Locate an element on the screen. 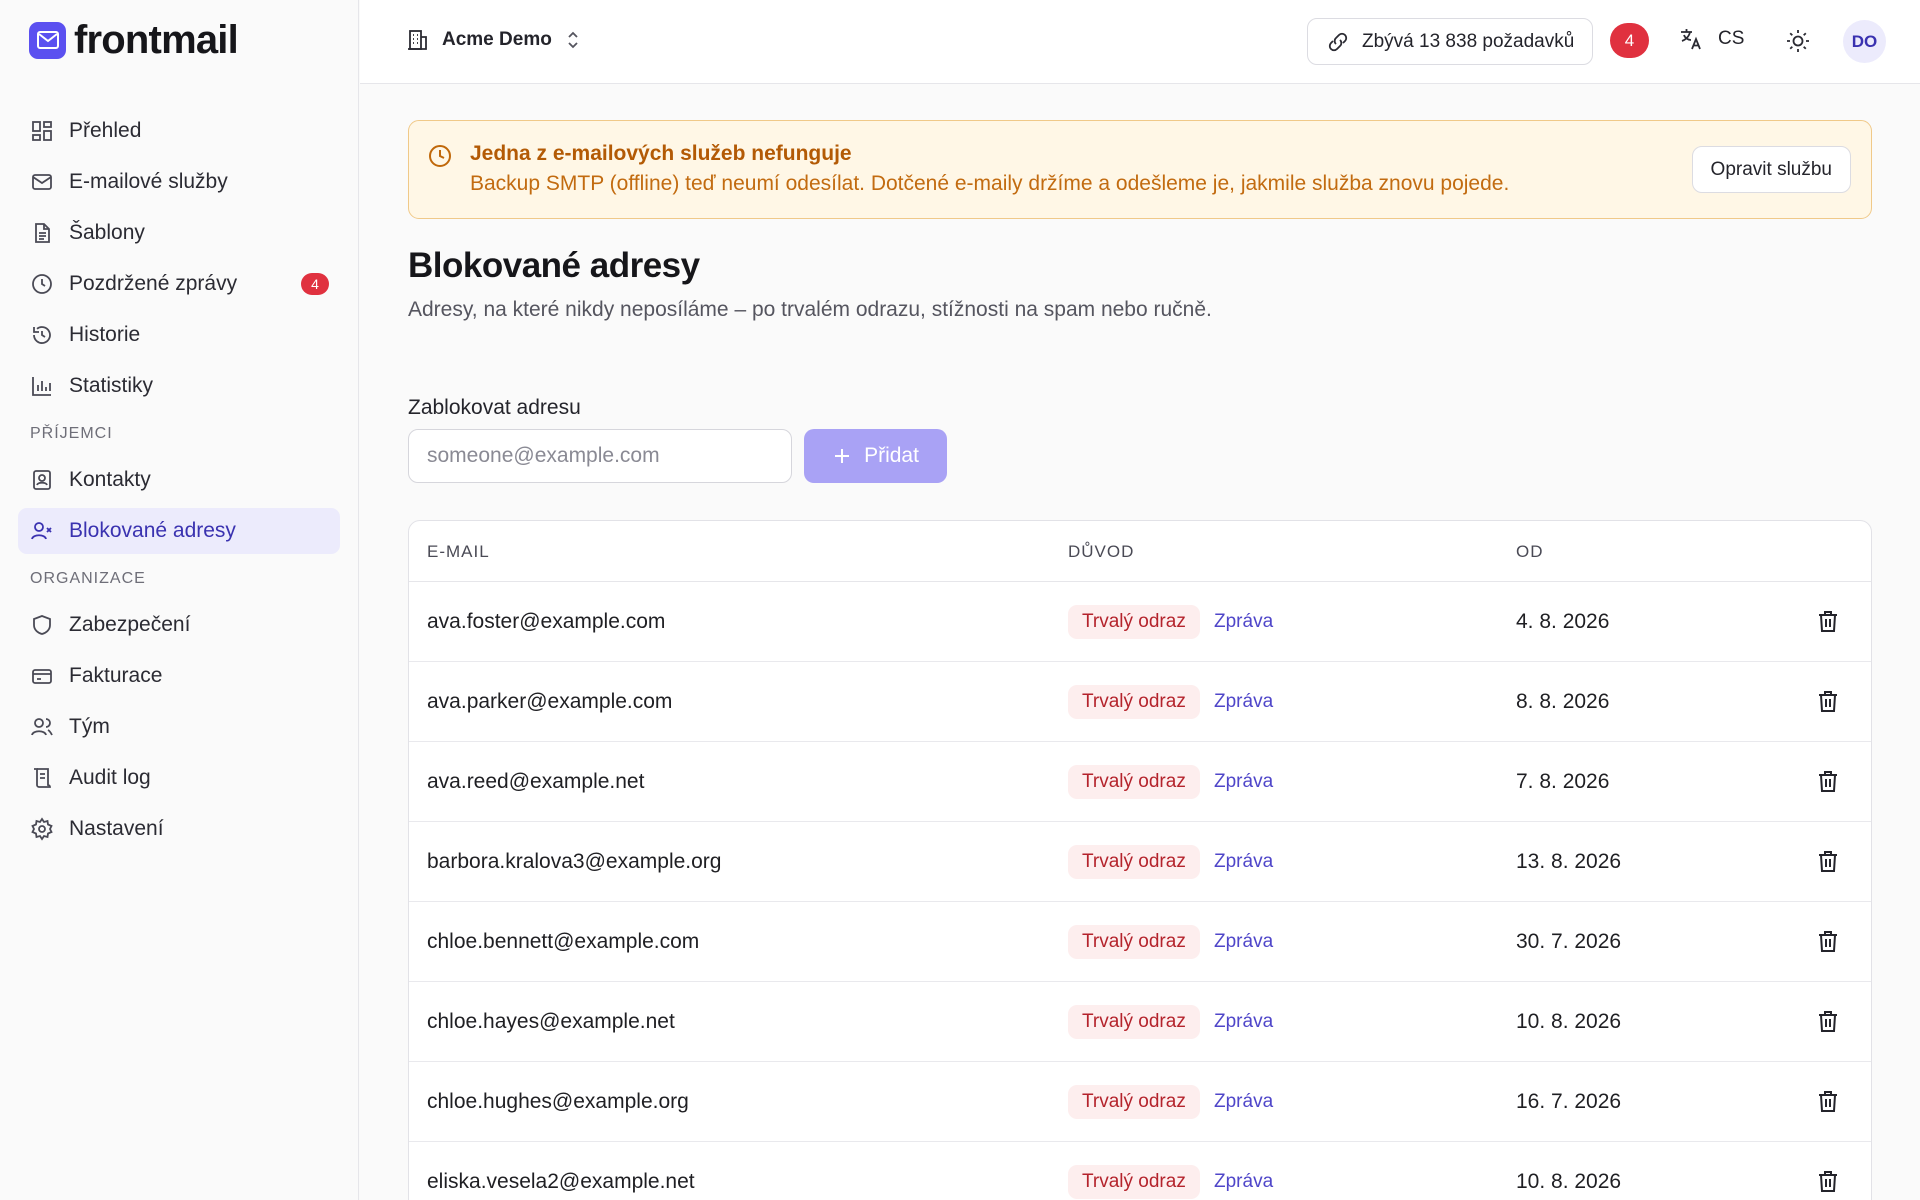  sidebar-item-label: Blokované adresy is located at coordinates (152, 530).